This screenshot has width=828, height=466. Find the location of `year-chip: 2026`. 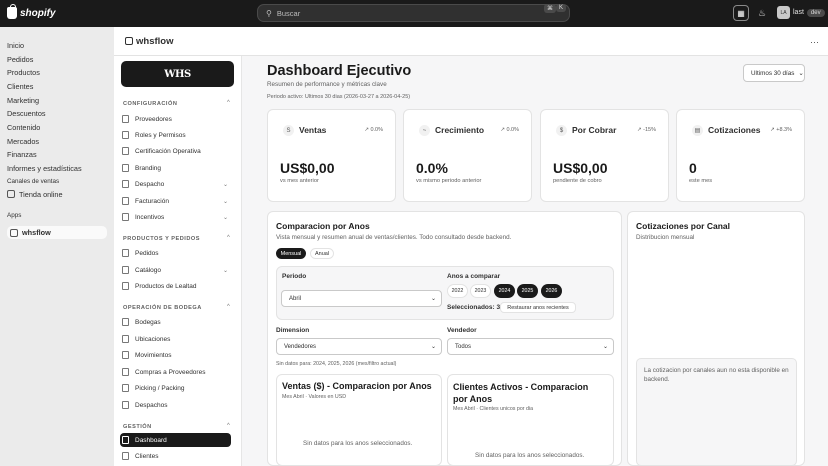

year-chip: 2026 is located at coordinates (551, 291).